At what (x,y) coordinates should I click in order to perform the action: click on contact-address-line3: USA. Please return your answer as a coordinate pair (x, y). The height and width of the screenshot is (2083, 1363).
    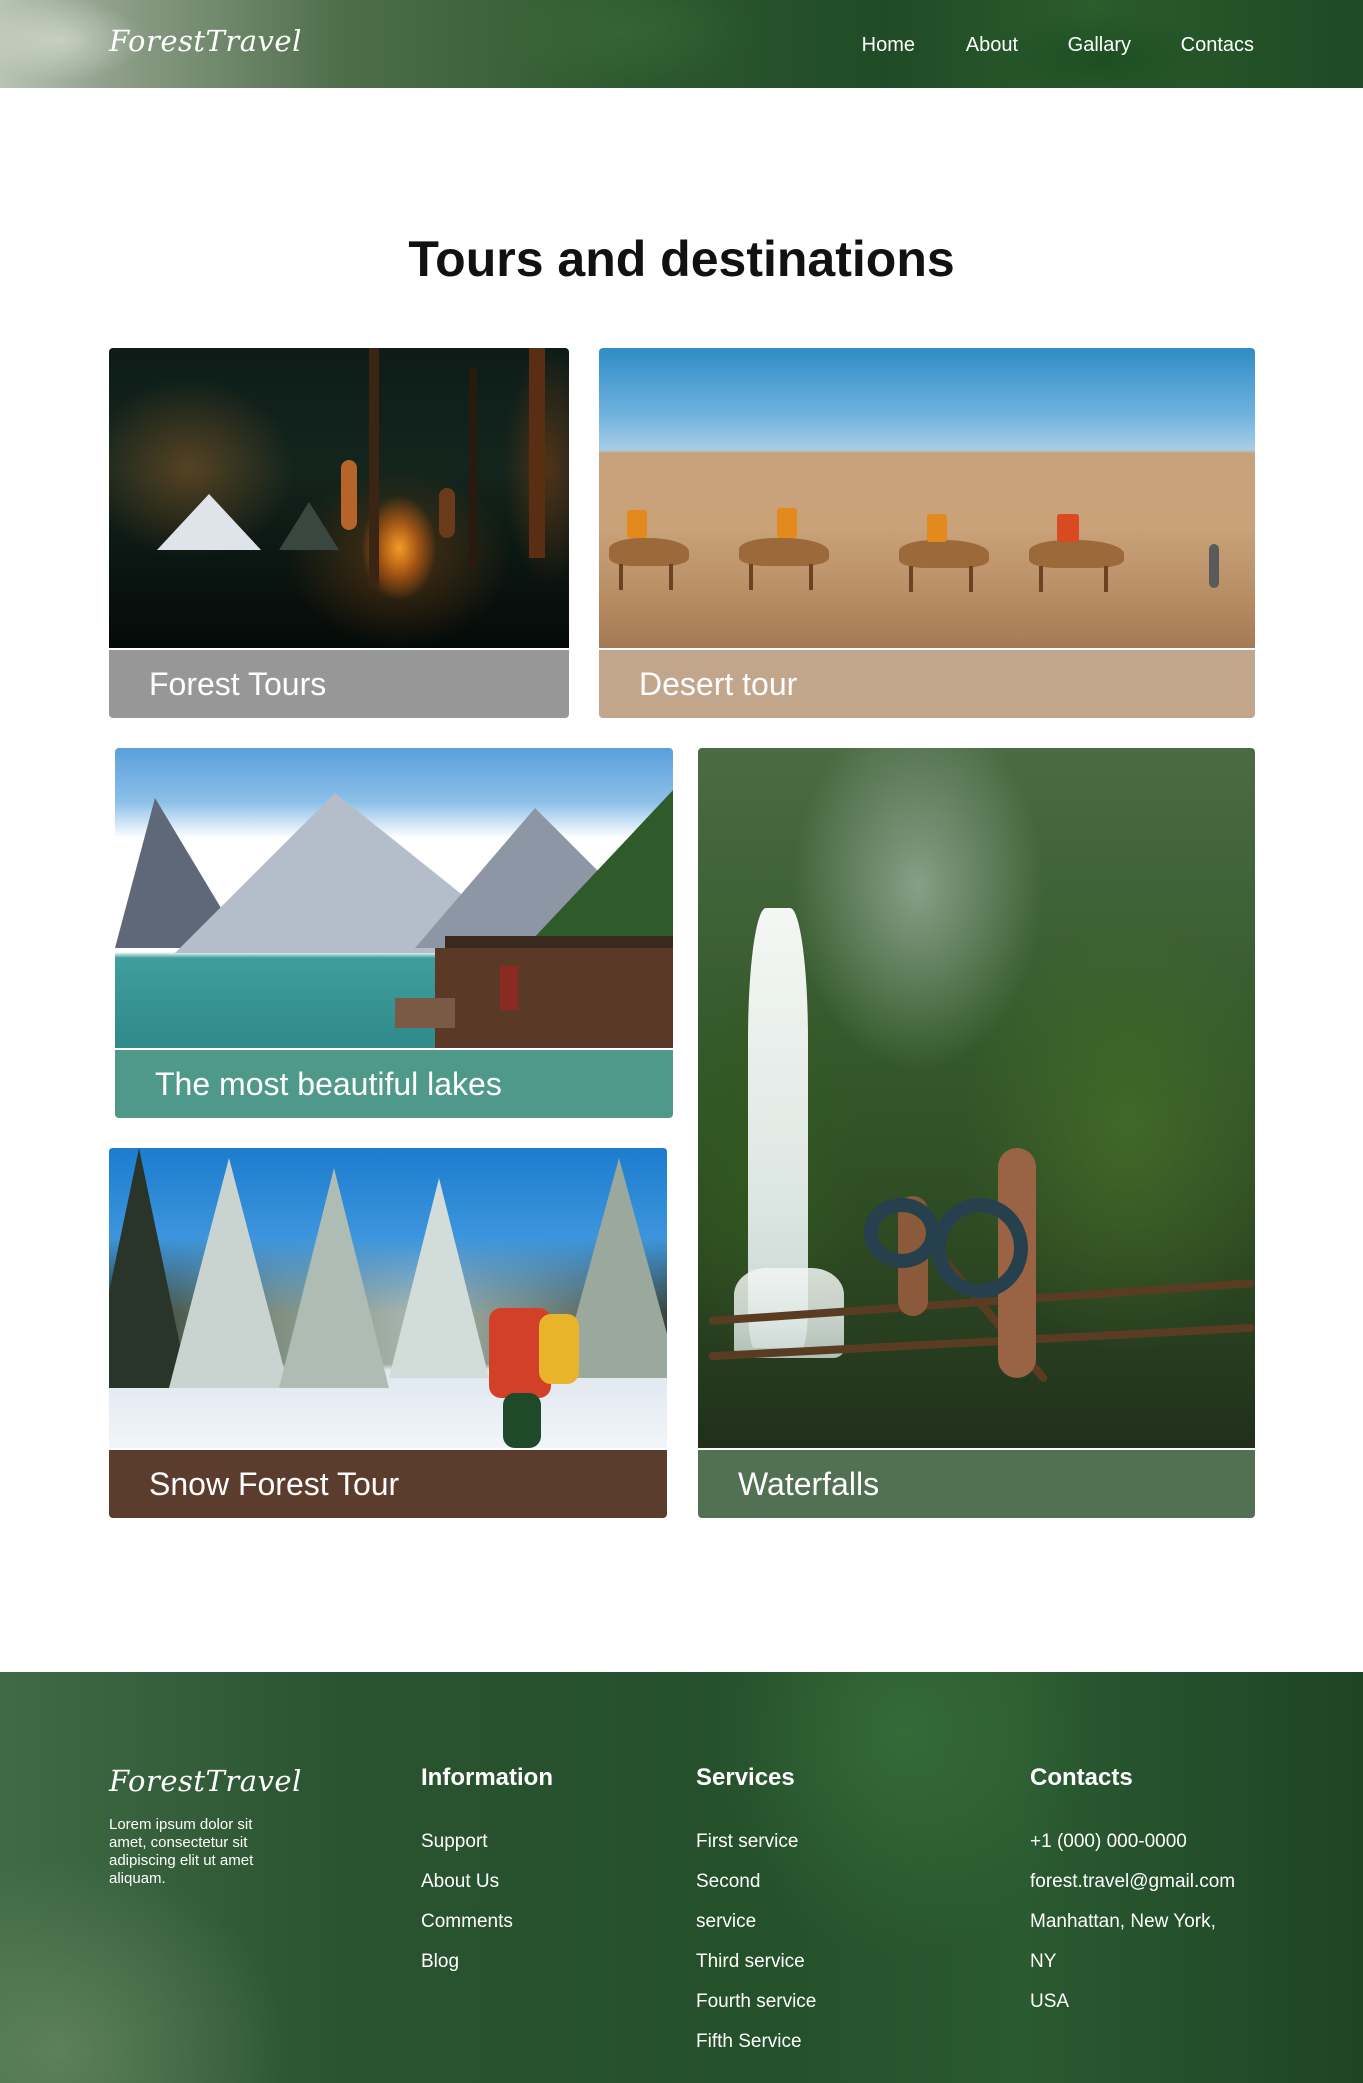
    Looking at the image, I should click on (1050, 2001).